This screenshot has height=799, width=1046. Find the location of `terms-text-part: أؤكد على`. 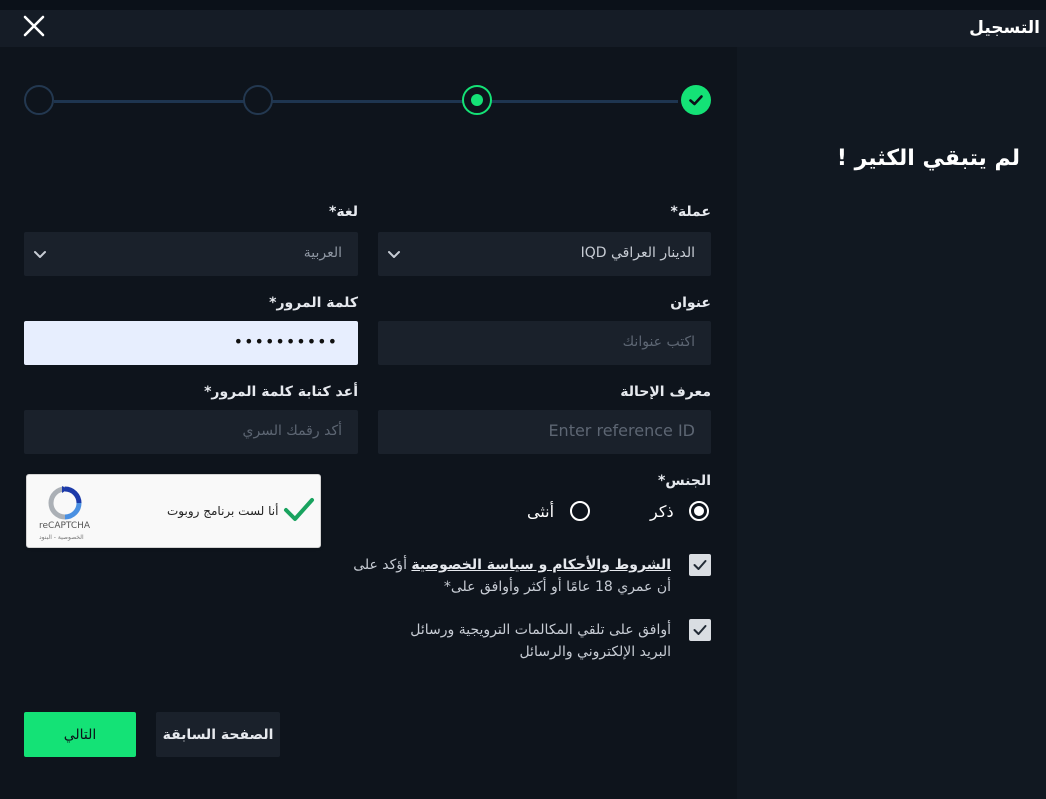

terms-text-part: أؤكد على is located at coordinates (382, 565).